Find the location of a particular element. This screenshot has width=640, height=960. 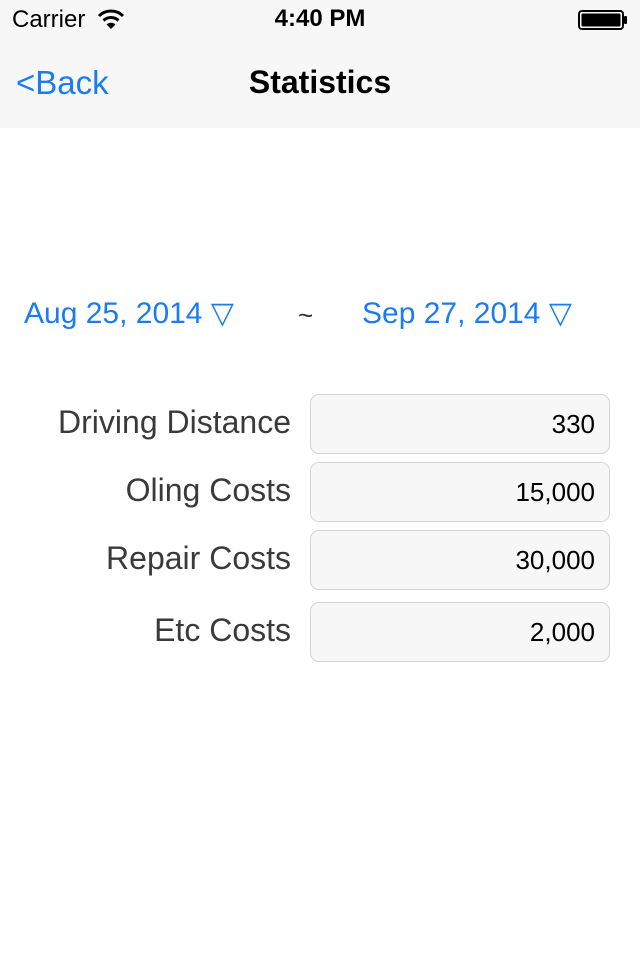

repair-costs-field: 30,000 is located at coordinates (460, 560).